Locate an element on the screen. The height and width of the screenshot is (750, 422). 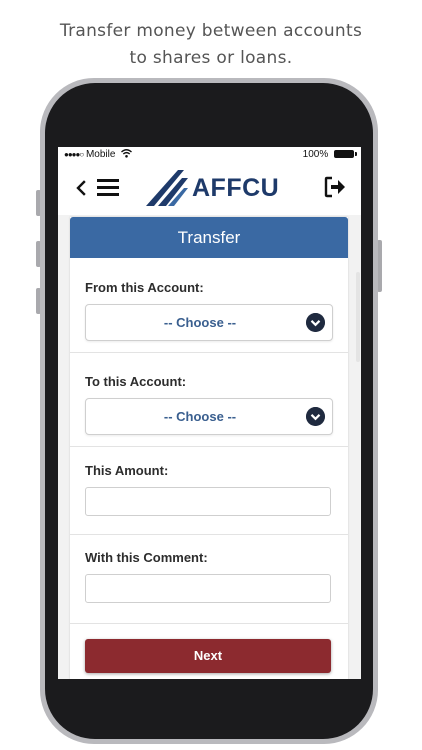
logout-icon is located at coordinates (335, 187).